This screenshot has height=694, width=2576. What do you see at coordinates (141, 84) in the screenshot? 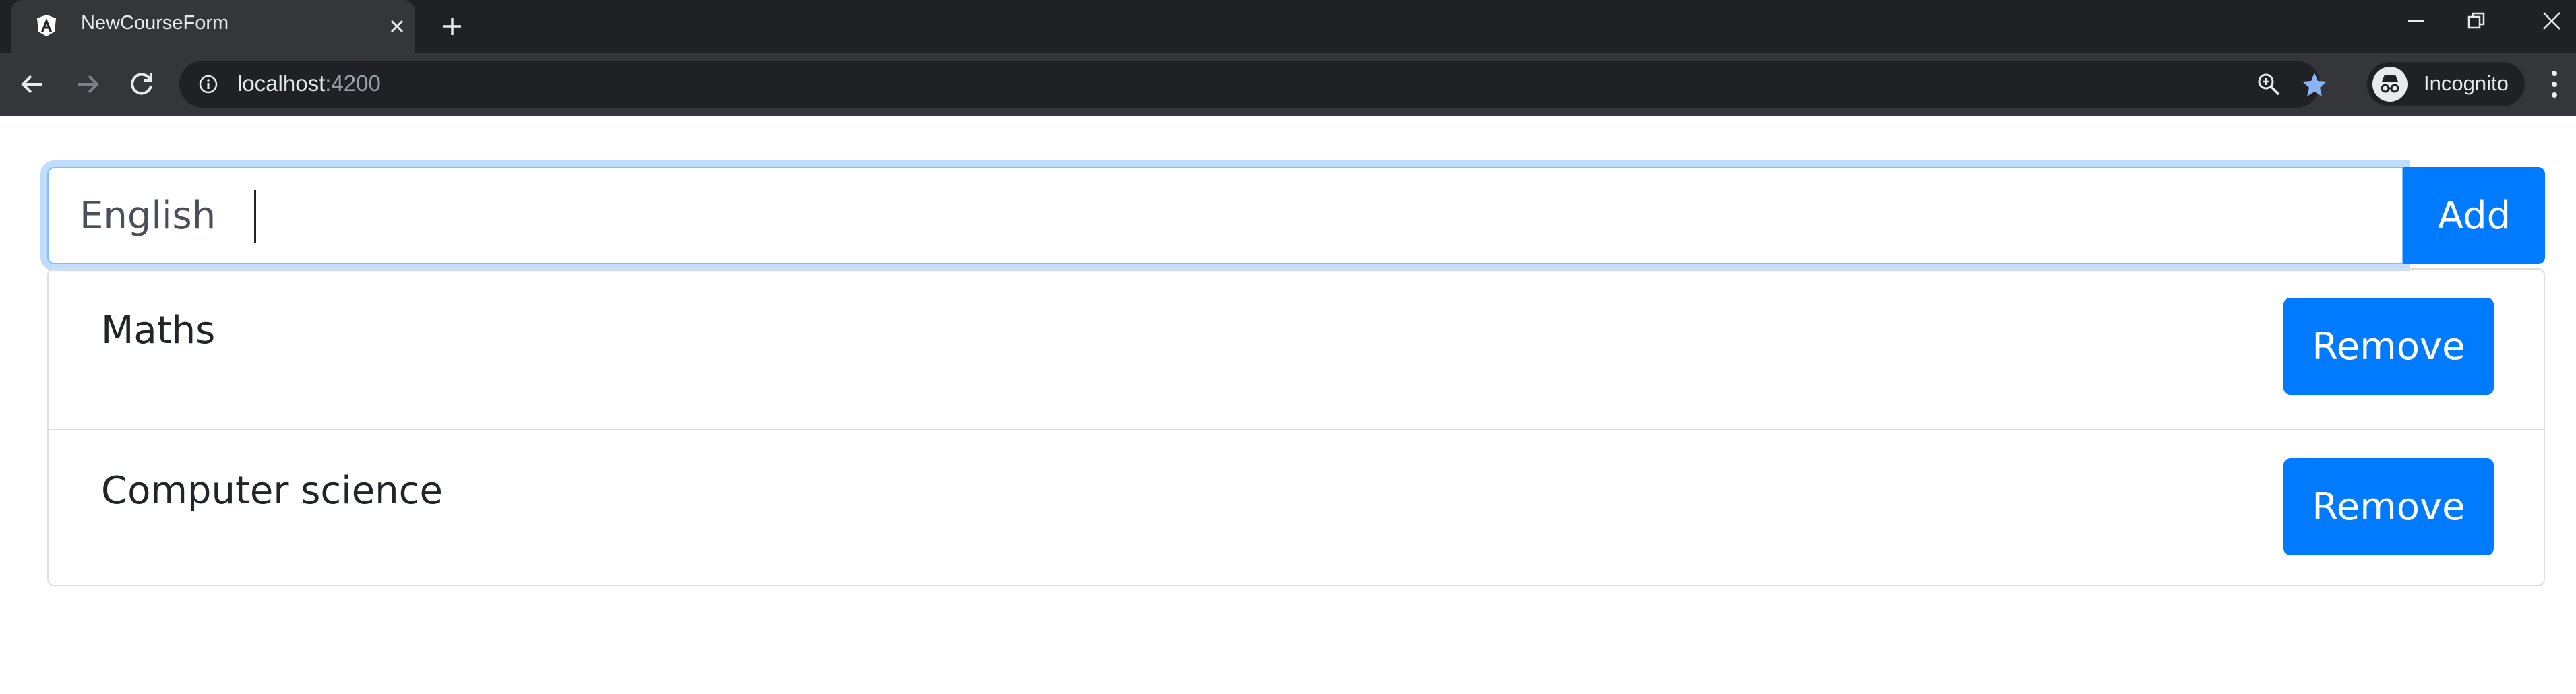
I see `reload-icon` at bounding box center [141, 84].